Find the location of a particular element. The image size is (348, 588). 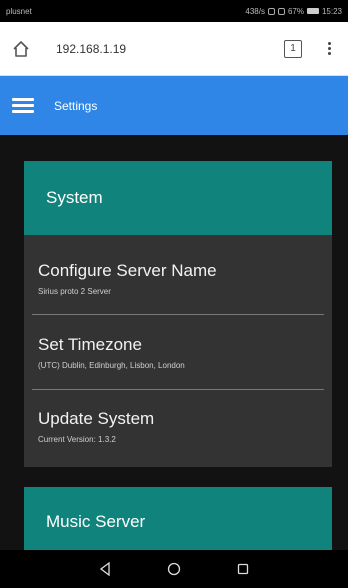

status-indicators: 438/s 67% 15:23 is located at coordinates (293, 11).